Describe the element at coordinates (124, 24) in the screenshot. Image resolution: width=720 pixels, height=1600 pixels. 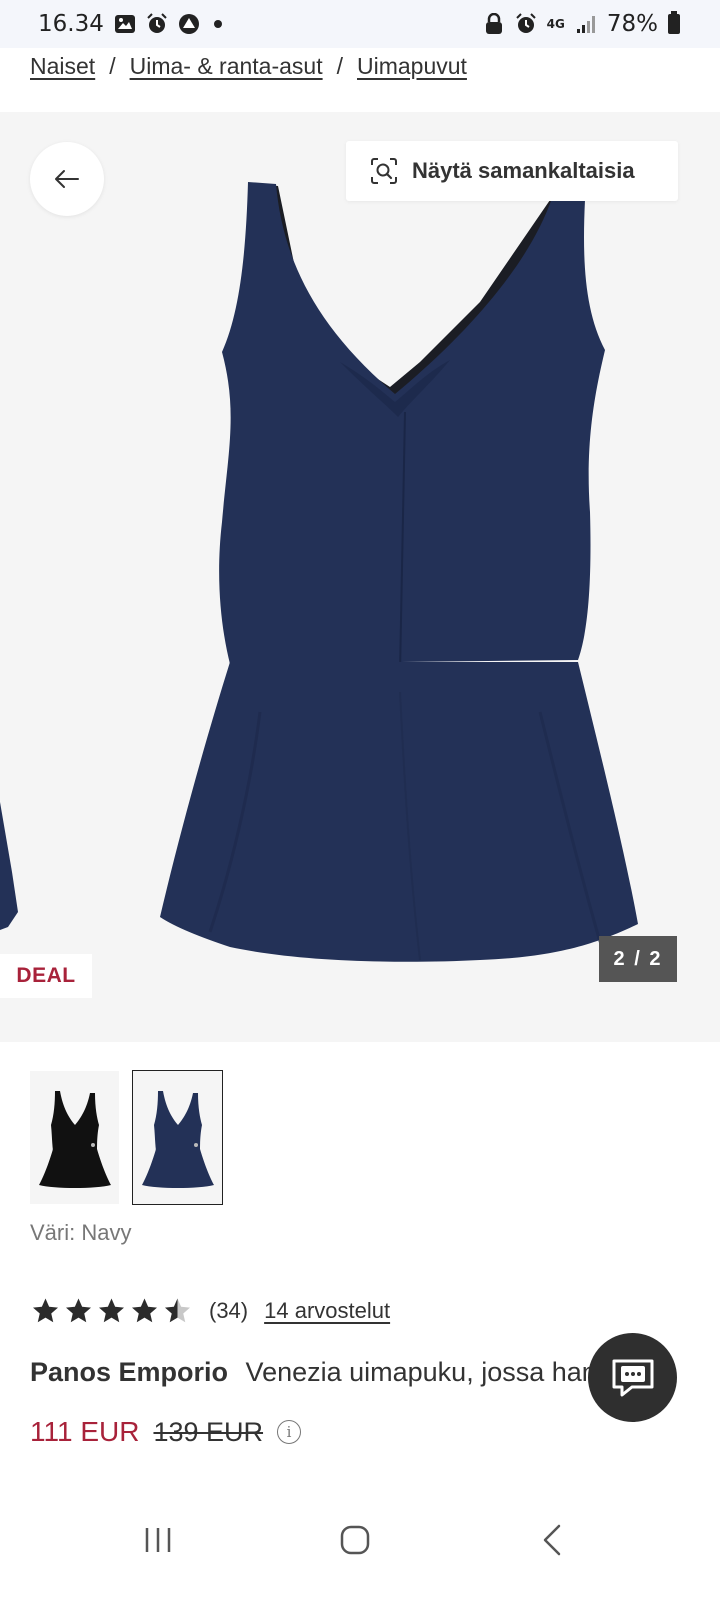
I see `gallery-notification-icon` at that location.